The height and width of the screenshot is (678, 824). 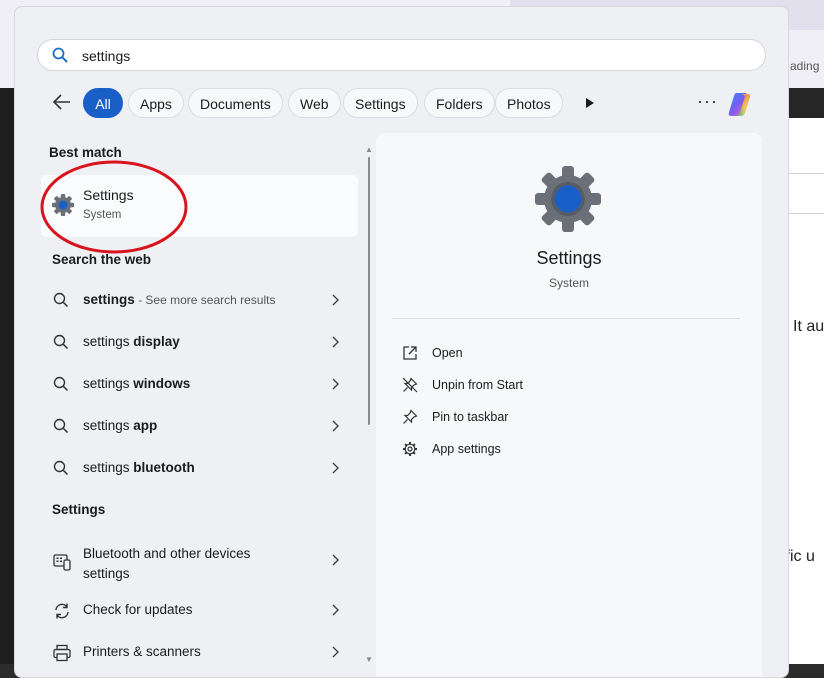 What do you see at coordinates (707, 101) in the screenshot?
I see `more-options-button: ···` at bounding box center [707, 101].